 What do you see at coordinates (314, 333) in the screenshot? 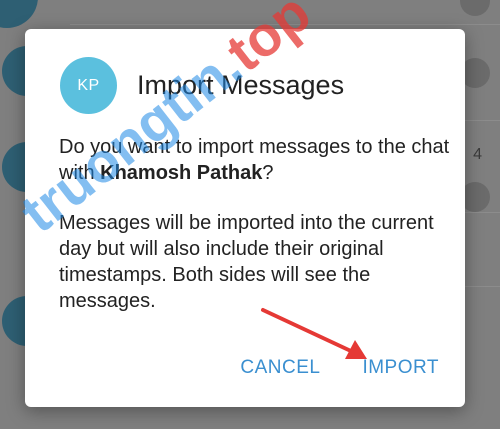
I see `annotation-arrow-icon` at bounding box center [314, 333].